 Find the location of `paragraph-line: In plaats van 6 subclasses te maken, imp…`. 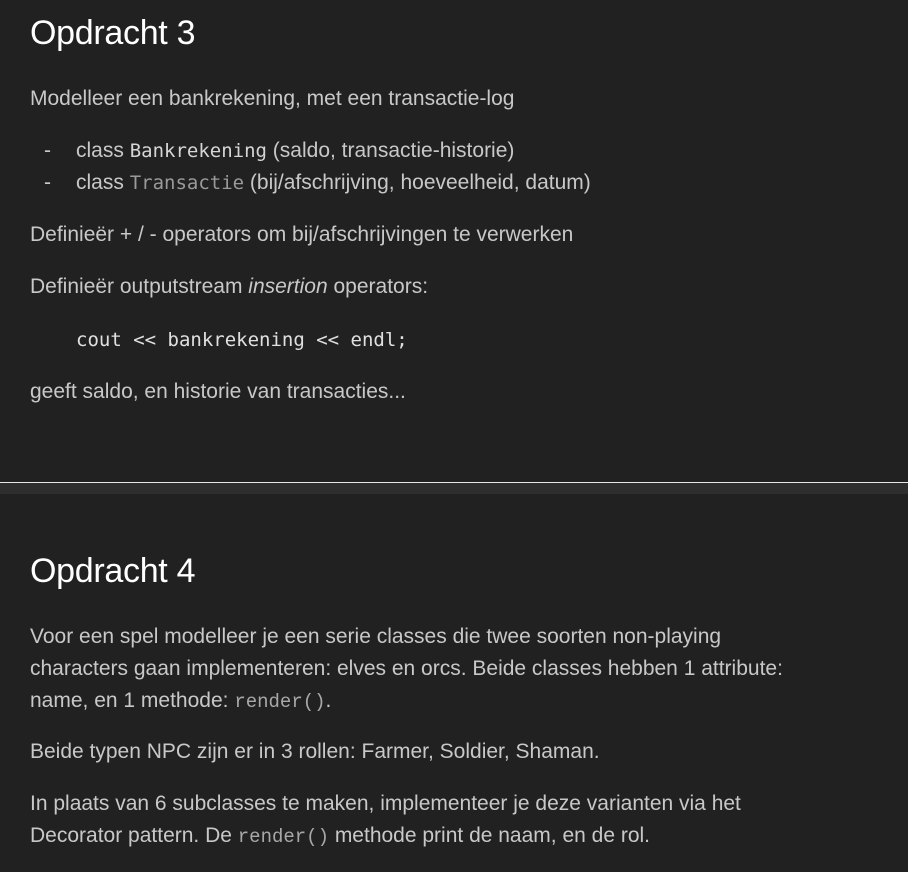

paragraph-line: In plaats van 6 subclasses te maken, imp… is located at coordinates (385, 803).